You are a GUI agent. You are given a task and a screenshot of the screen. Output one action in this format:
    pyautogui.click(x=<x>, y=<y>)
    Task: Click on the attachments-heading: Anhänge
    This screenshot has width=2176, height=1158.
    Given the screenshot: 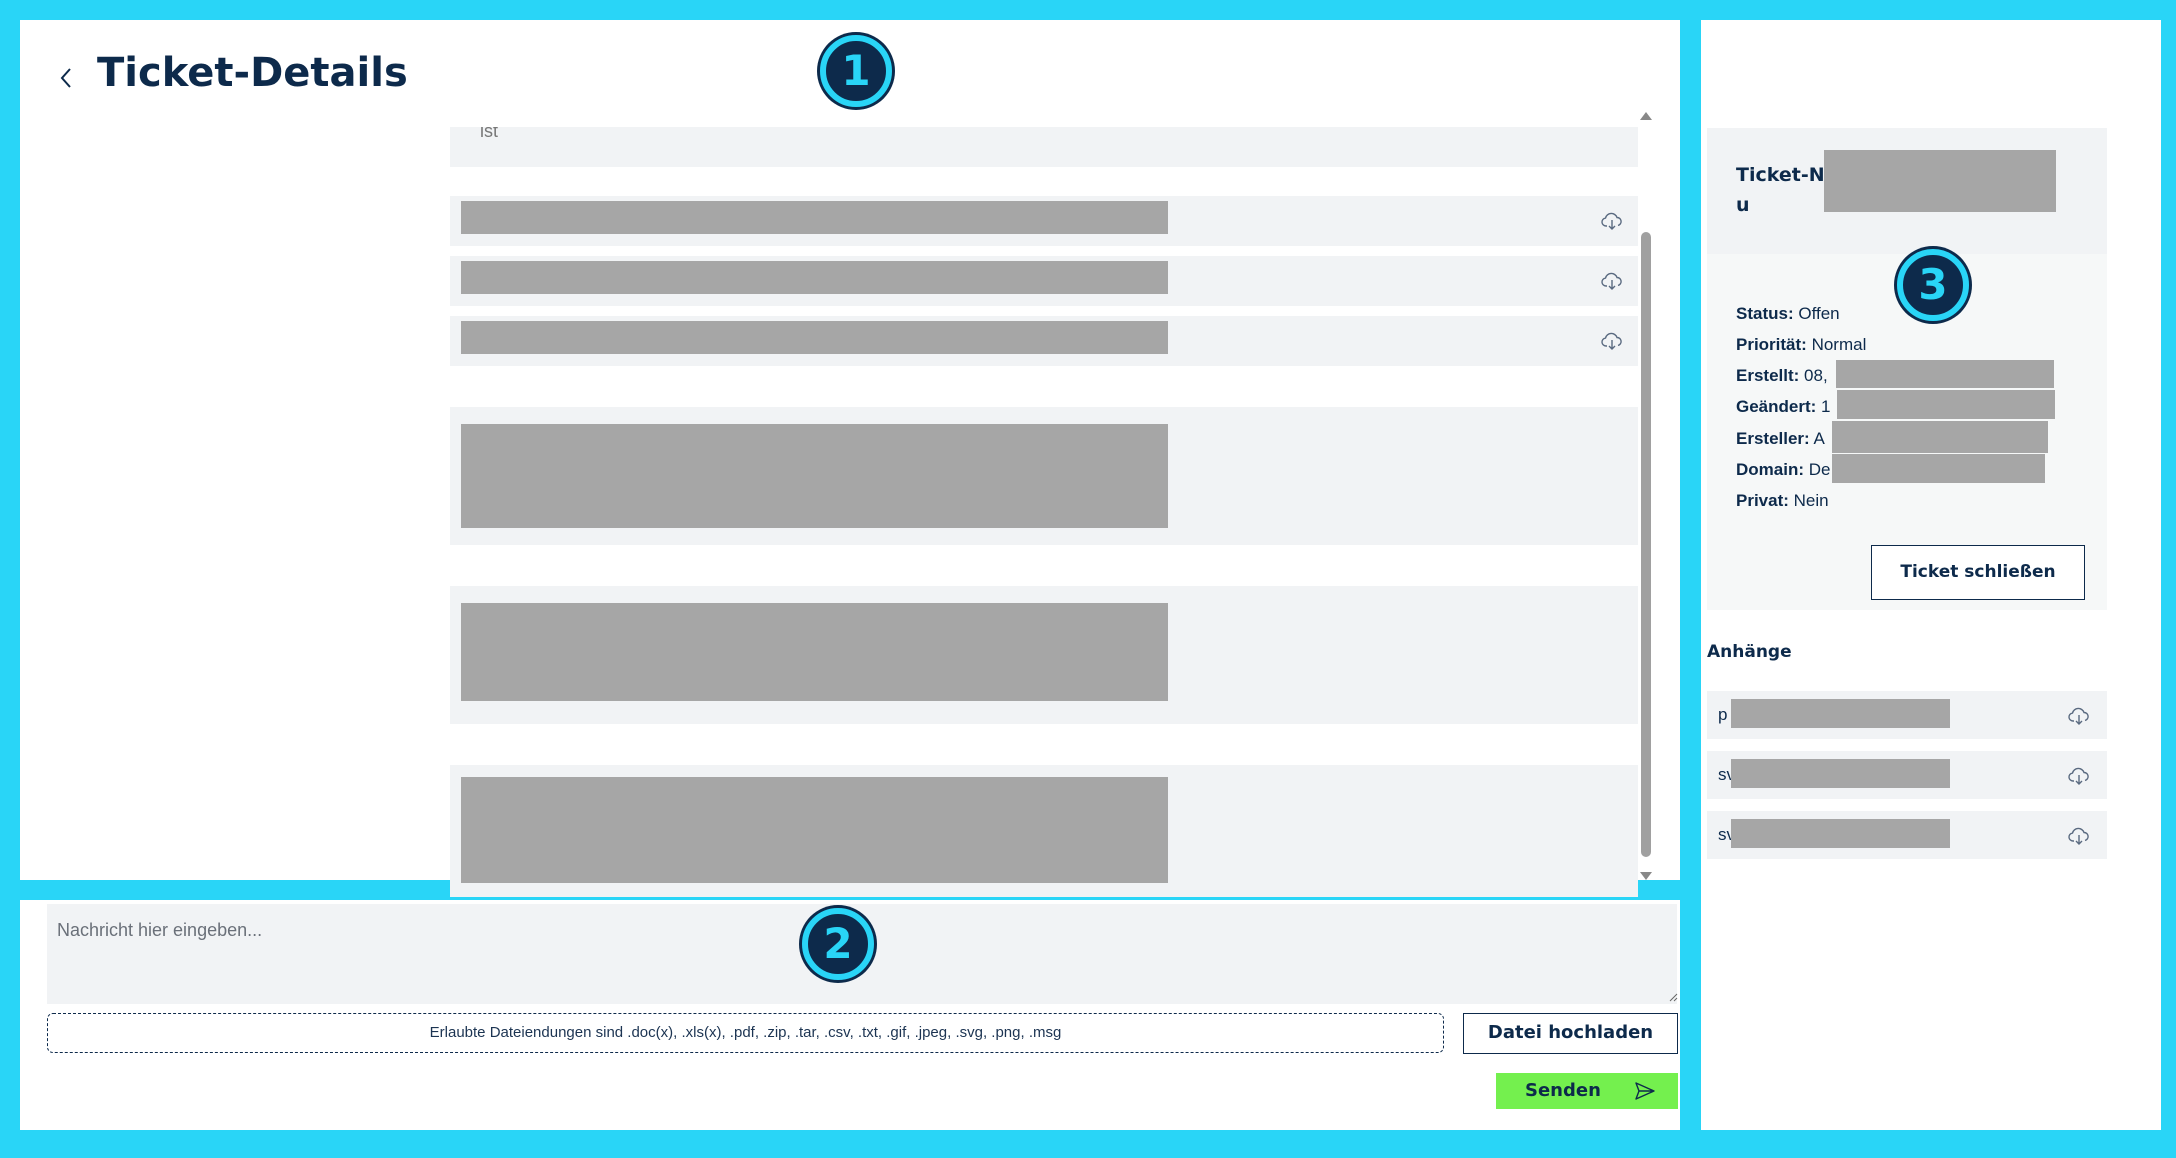 What is the action you would take?
    pyautogui.click(x=1749, y=652)
    